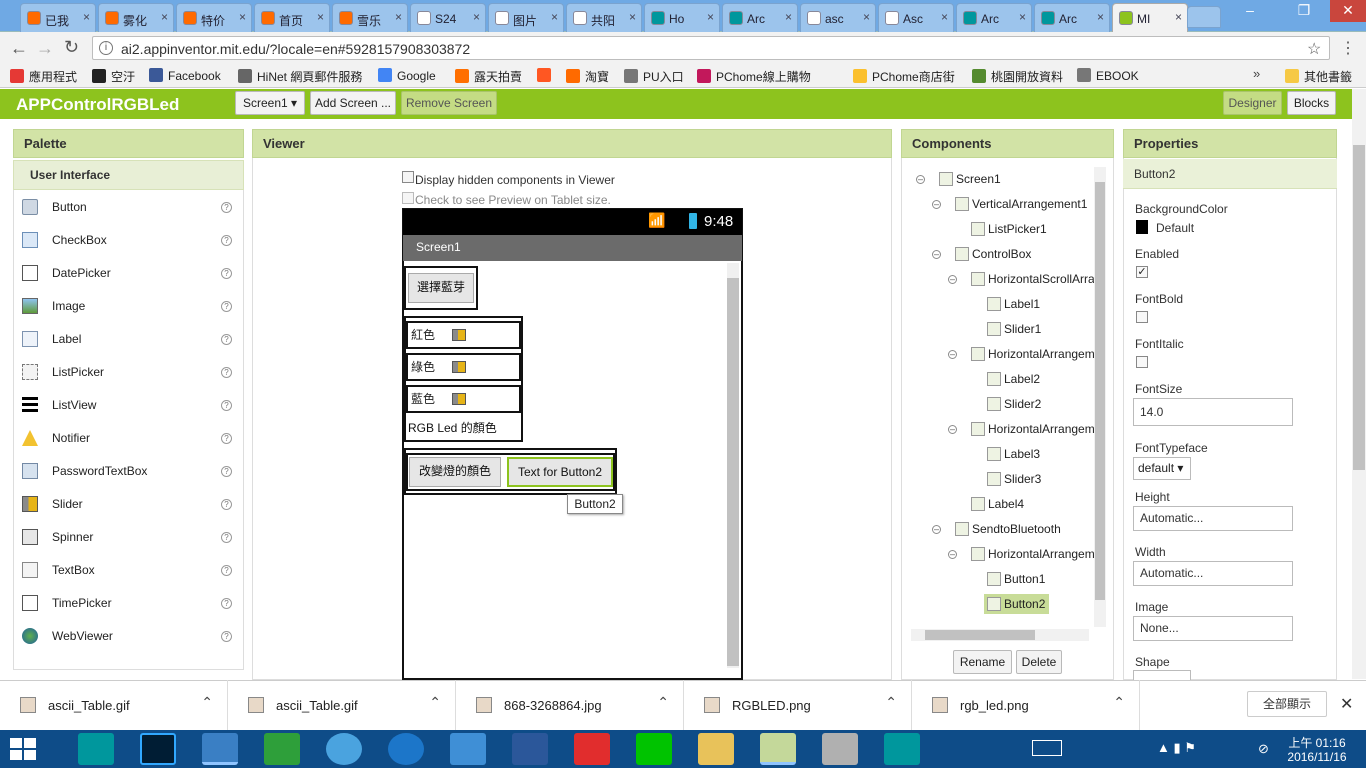 This screenshot has height=768, width=1366. What do you see at coordinates (587, 76) in the screenshot?
I see `bookmark-item: 淘寶` at bounding box center [587, 76].